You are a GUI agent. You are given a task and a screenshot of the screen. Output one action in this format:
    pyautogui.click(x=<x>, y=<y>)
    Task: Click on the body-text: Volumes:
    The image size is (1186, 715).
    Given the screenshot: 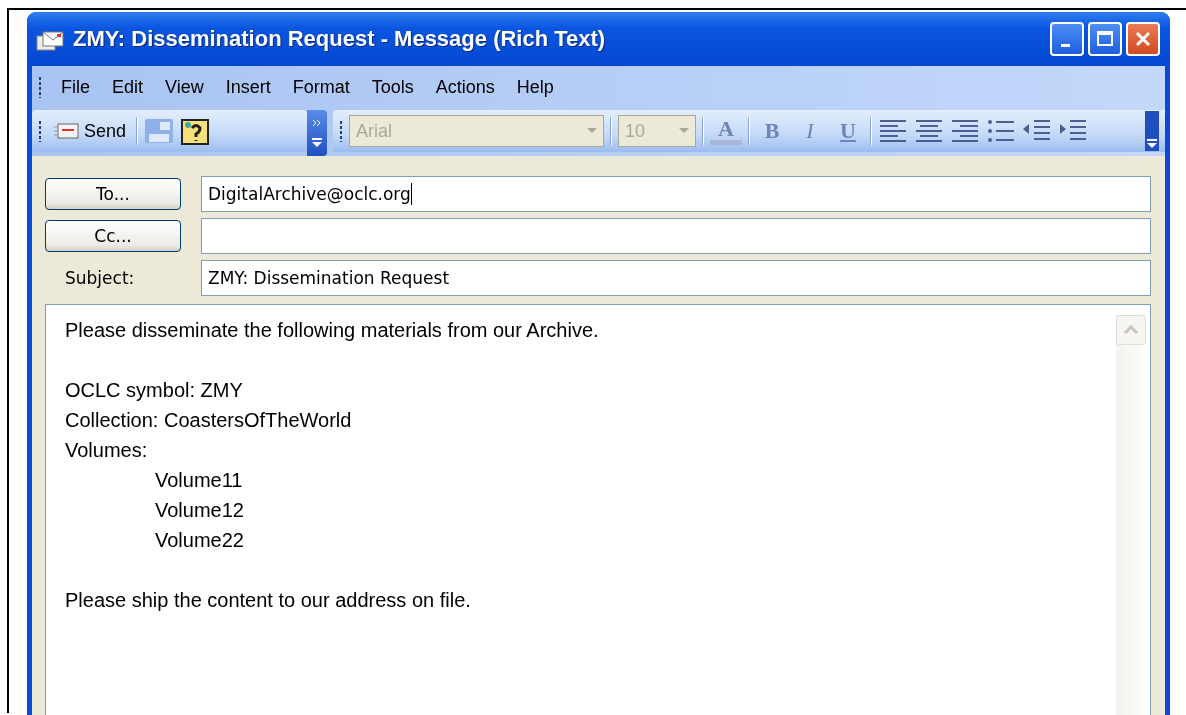 What is the action you would take?
    pyautogui.click(x=107, y=450)
    